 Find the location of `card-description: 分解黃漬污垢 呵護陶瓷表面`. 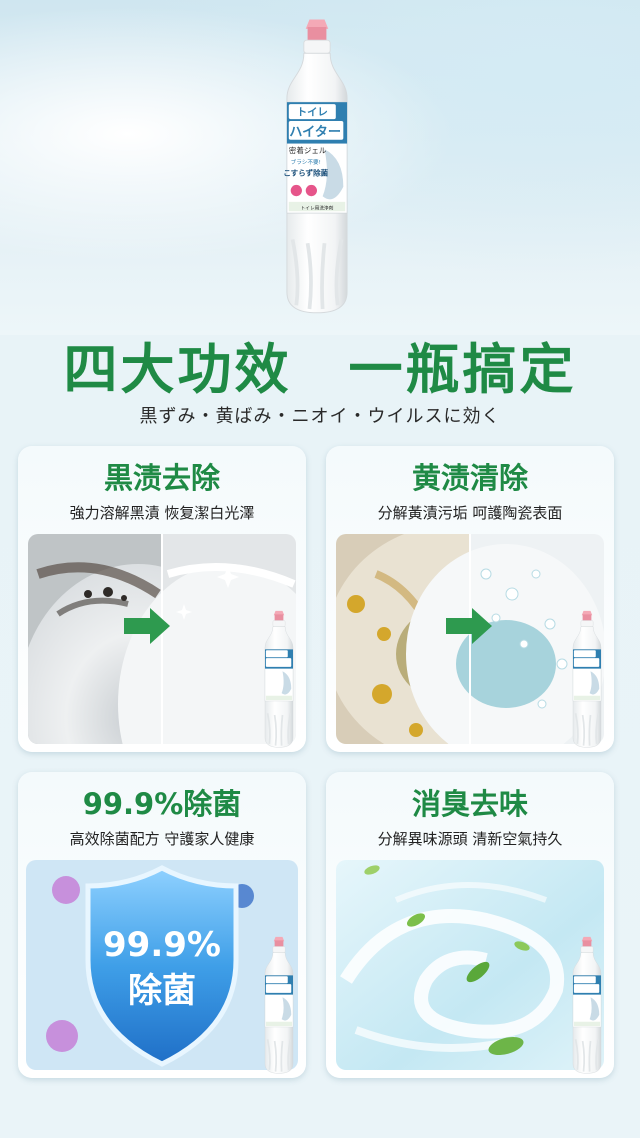

card-description: 分解黃漬污垢 呵護陶瓷表面 is located at coordinates (470, 513).